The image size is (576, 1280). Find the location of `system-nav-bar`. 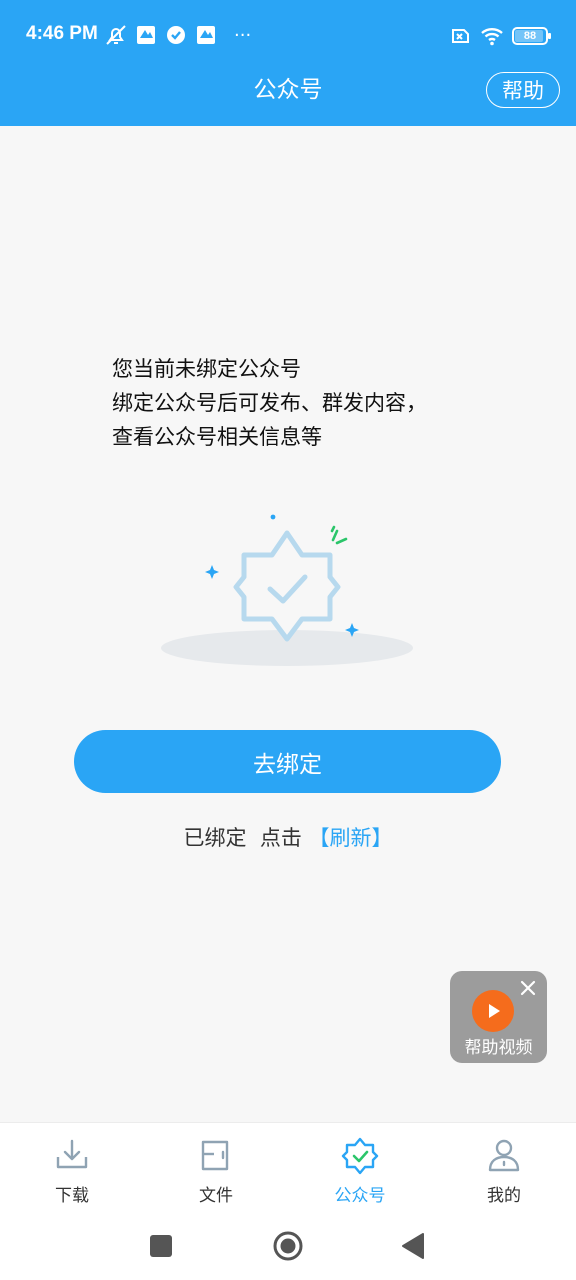

system-nav-bar is located at coordinates (288, 1247).